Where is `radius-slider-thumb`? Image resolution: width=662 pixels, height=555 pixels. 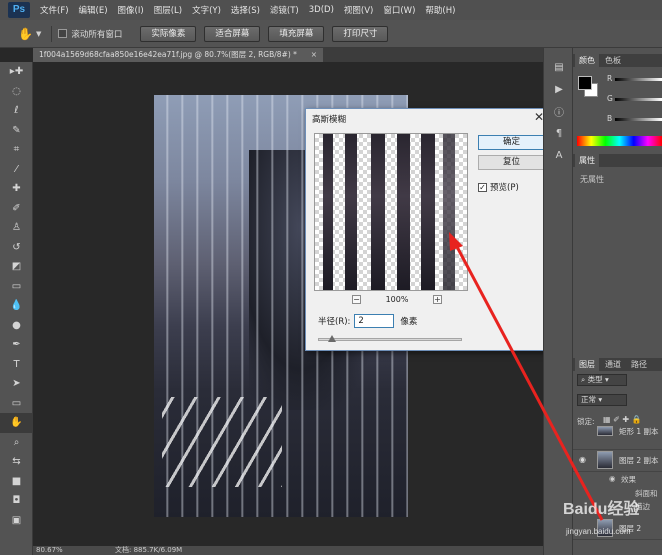
radius-slider-thumb is located at coordinates (332, 338).